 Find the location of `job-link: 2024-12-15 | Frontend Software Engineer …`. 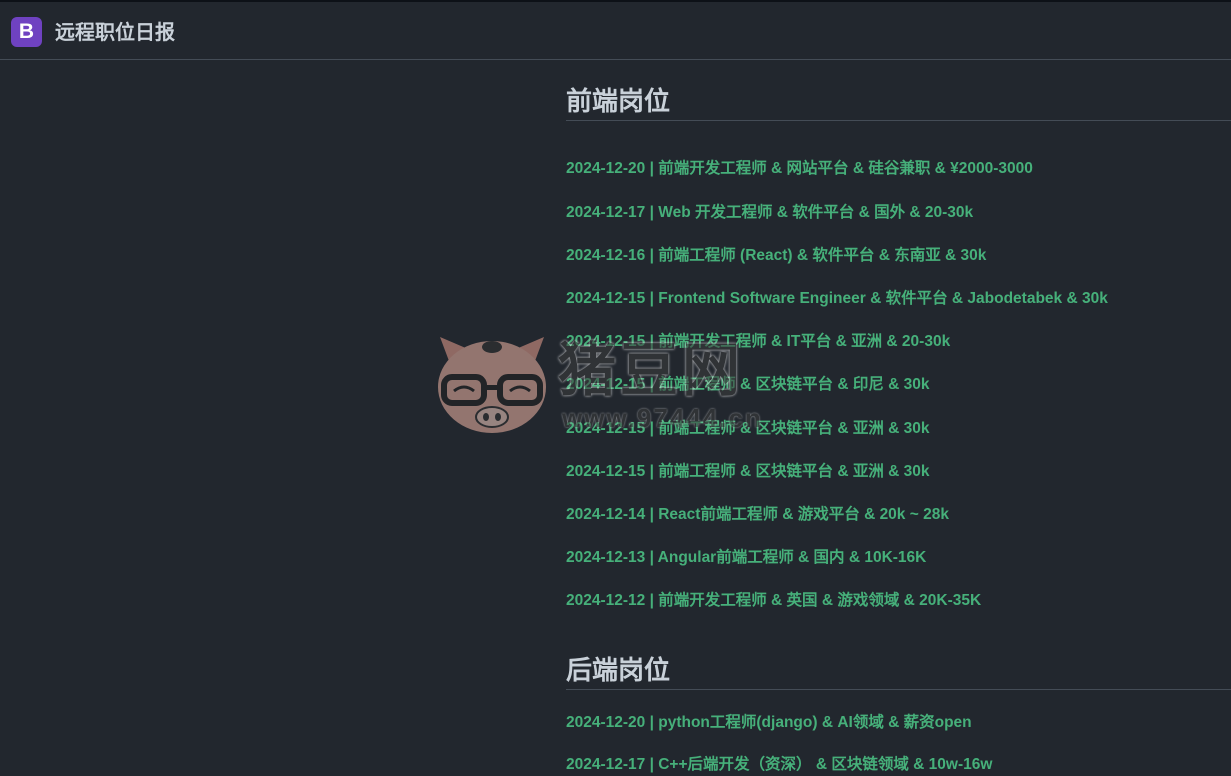

job-link: 2024-12-15 | Frontend Software Engineer … is located at coordinates (837, 299).